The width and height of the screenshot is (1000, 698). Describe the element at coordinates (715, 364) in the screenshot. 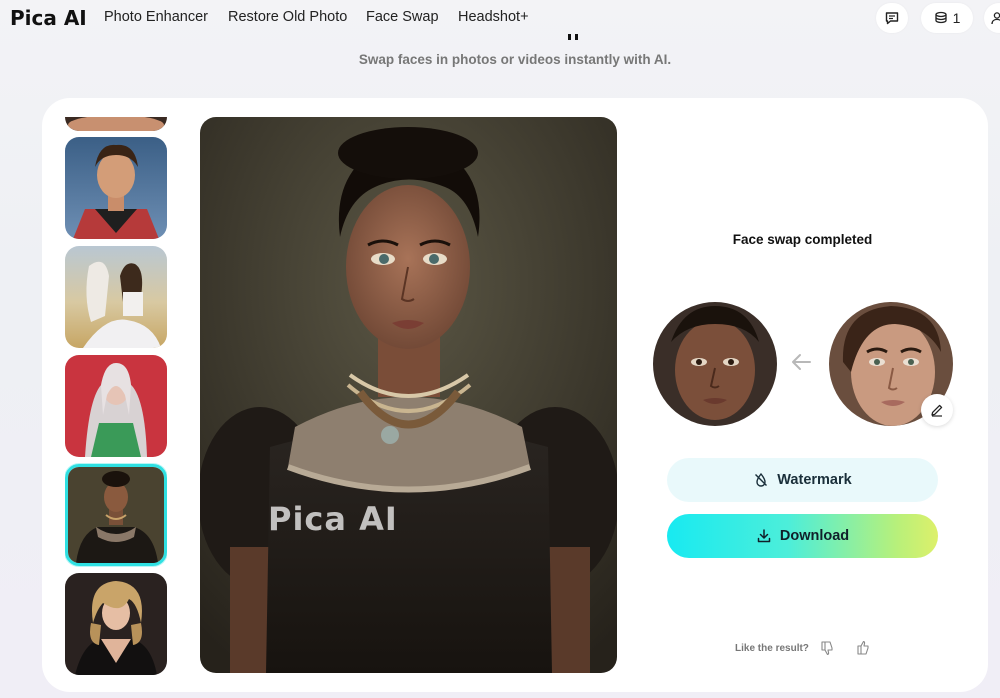

I see `target-face` at that location.